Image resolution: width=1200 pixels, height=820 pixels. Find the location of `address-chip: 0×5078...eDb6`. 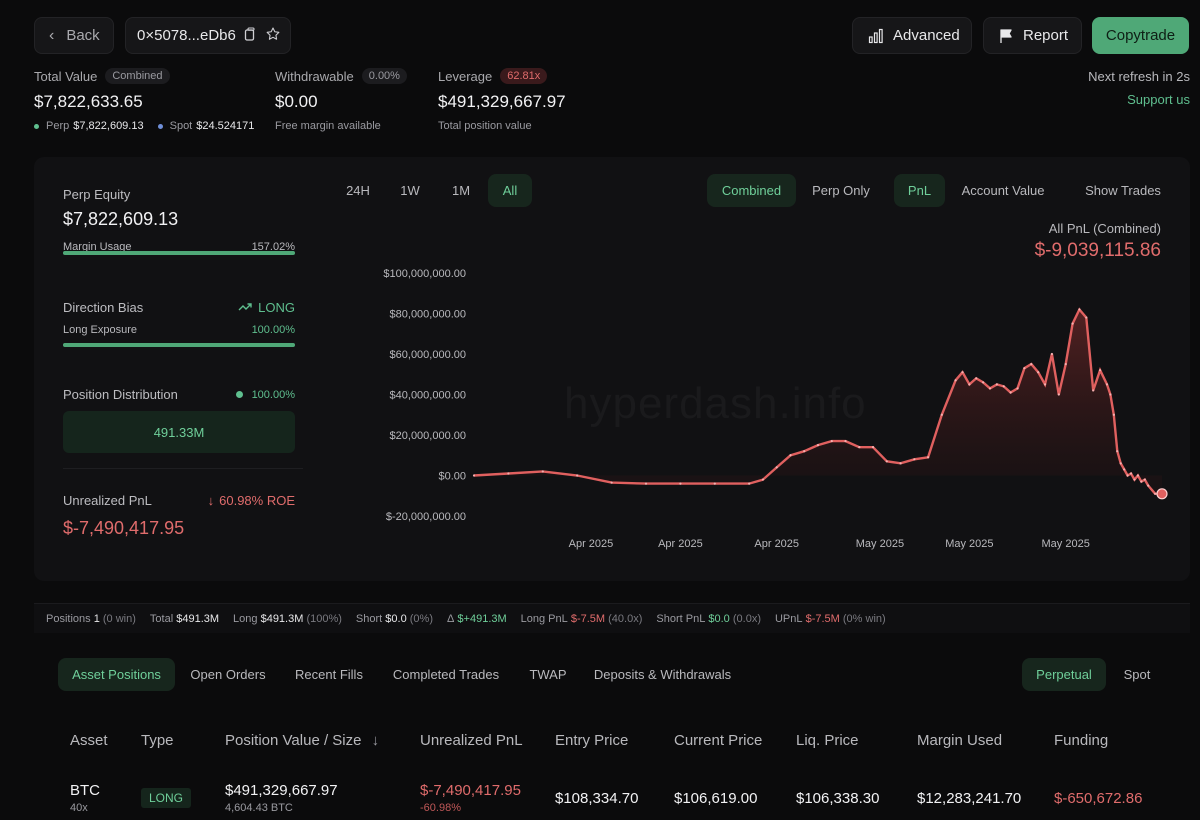

address-chip: 0×5078...eDb6 is located at coordinates (208, 35).